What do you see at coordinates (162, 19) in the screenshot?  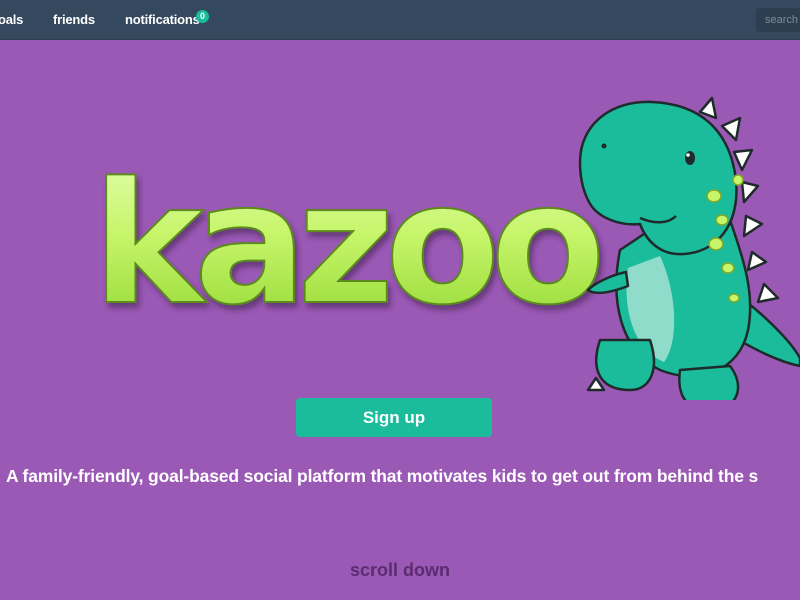 I see `nav-notifications-link: notifications` at bounding box center [162, 19].